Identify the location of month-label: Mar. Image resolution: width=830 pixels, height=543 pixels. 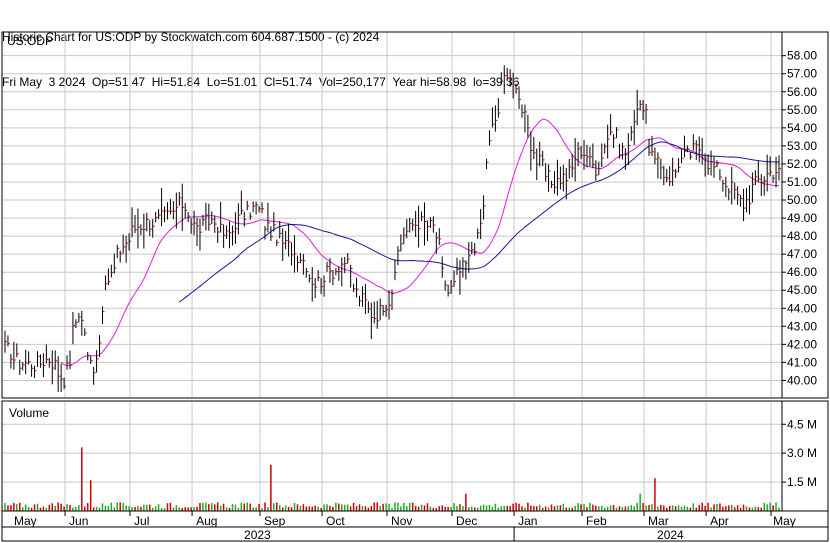
(658, 521).